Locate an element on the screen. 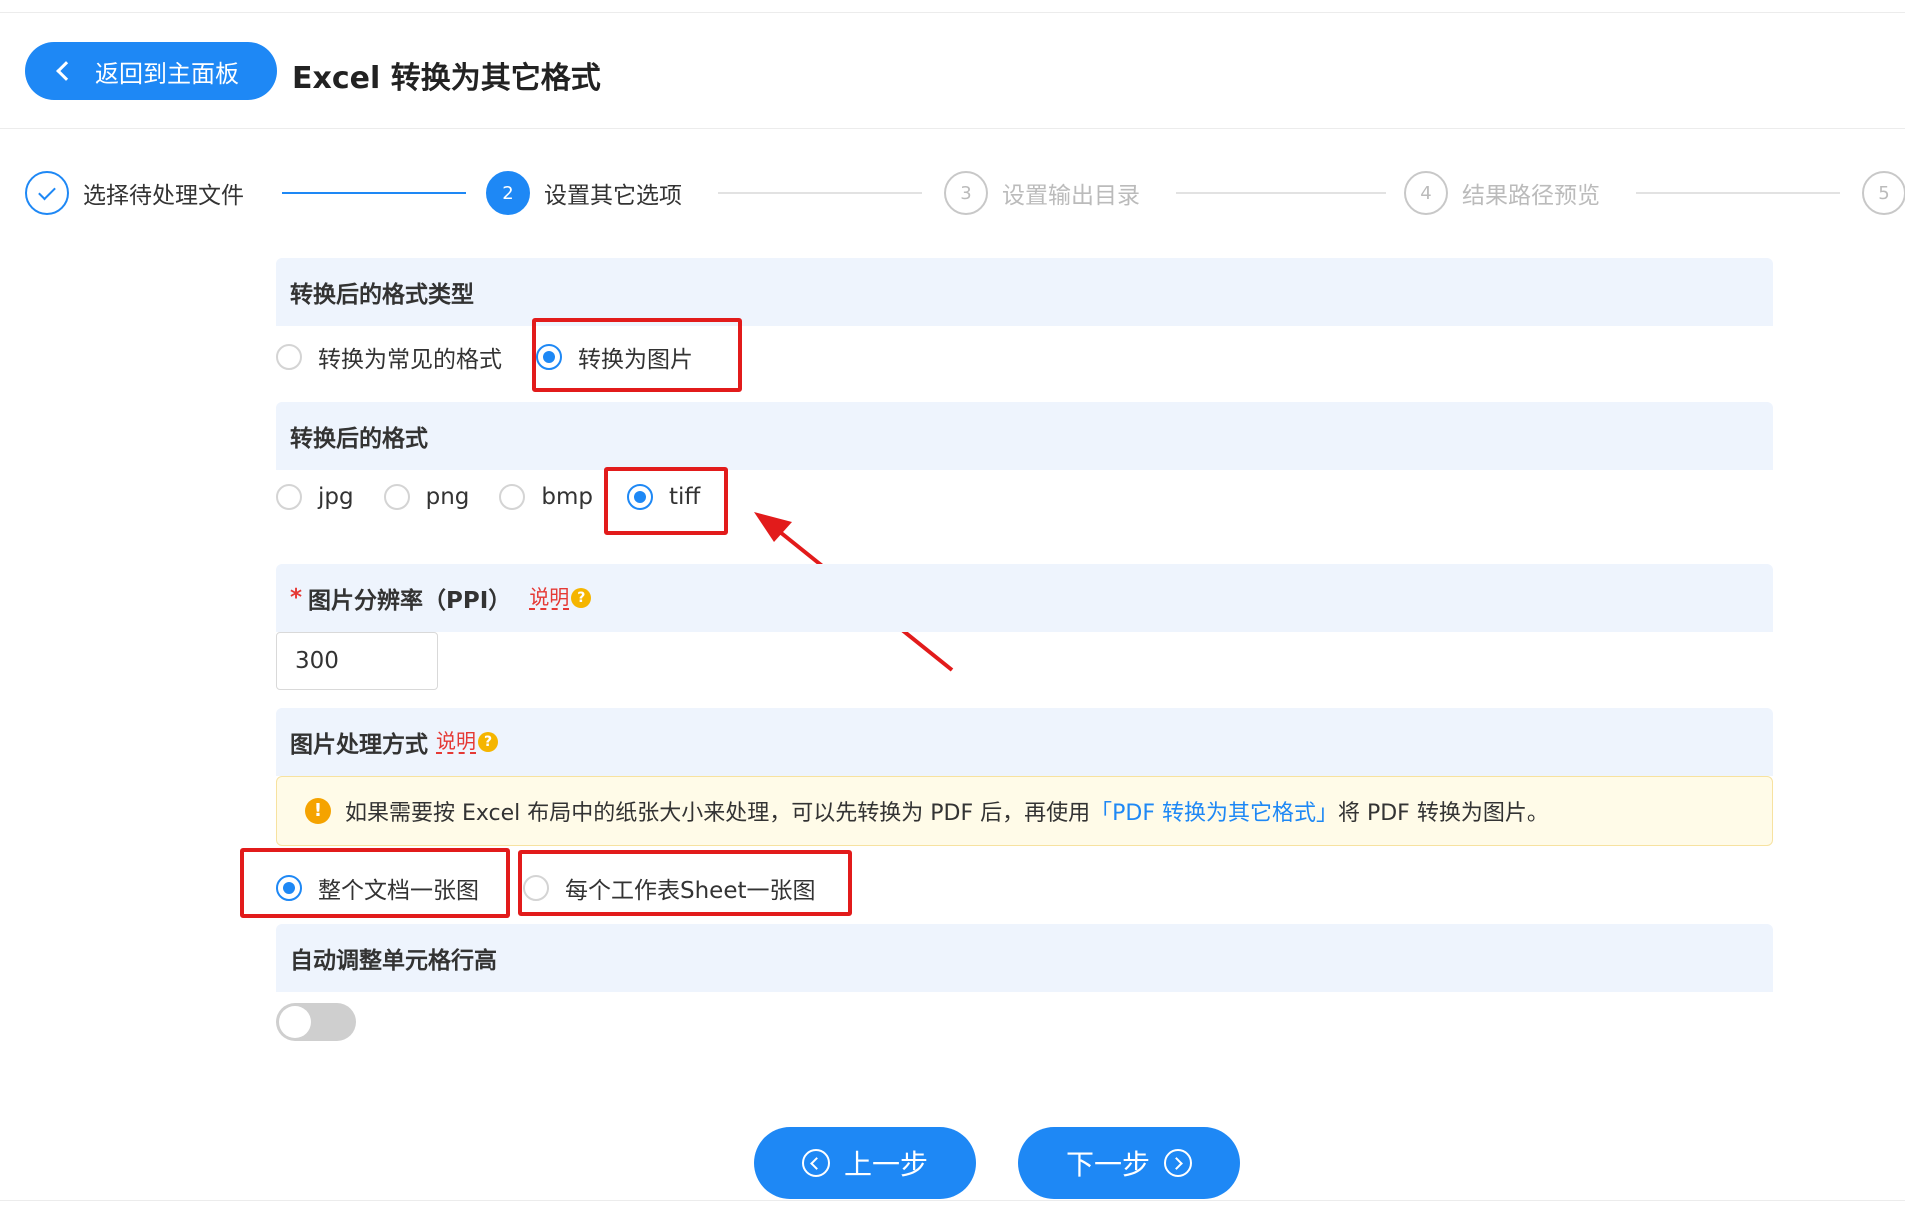 Image resolution: width=1905 pixels, height=1219 pixels. step-4: 4 结果路径预览 is located at coordinates (1502, 193).